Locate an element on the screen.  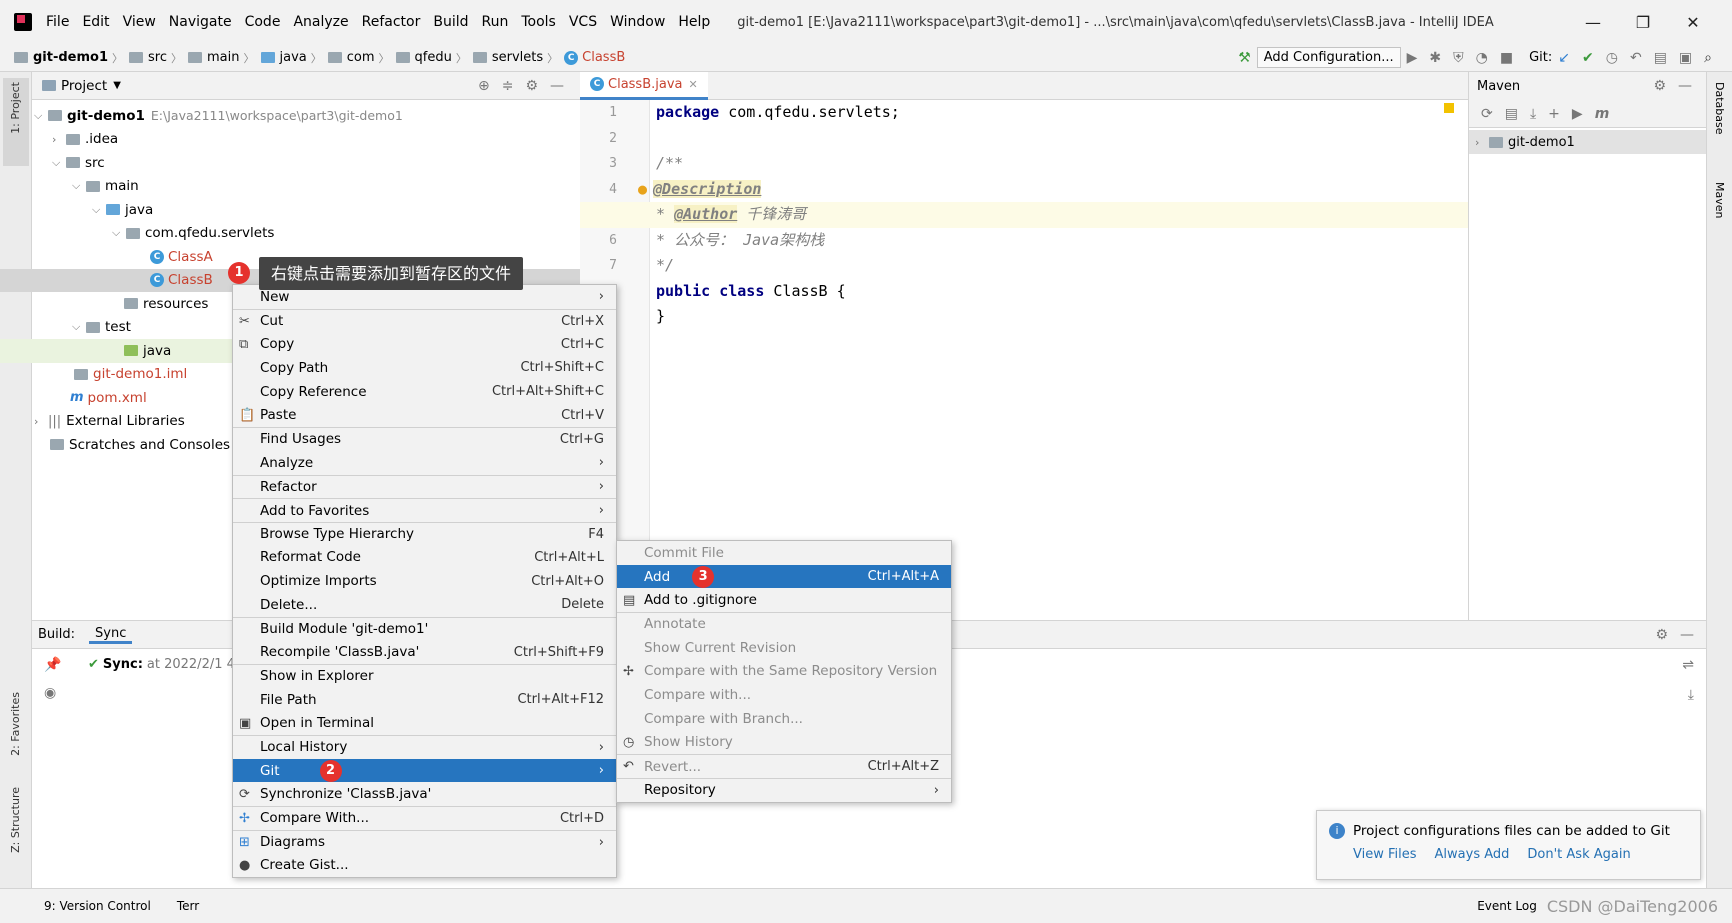
tab-sync: Sync is located at coordinates (111, 635).